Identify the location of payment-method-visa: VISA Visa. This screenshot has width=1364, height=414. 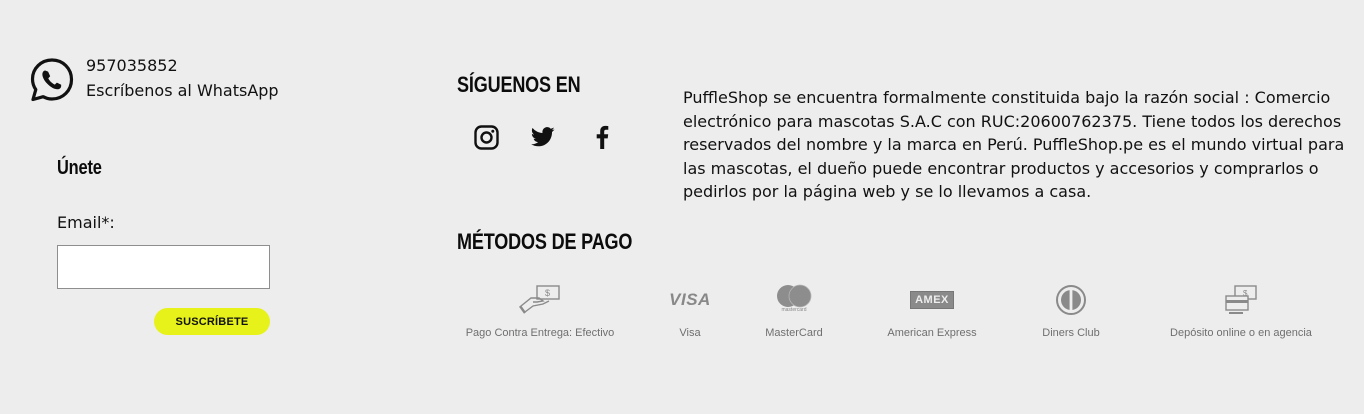
(690, 311).